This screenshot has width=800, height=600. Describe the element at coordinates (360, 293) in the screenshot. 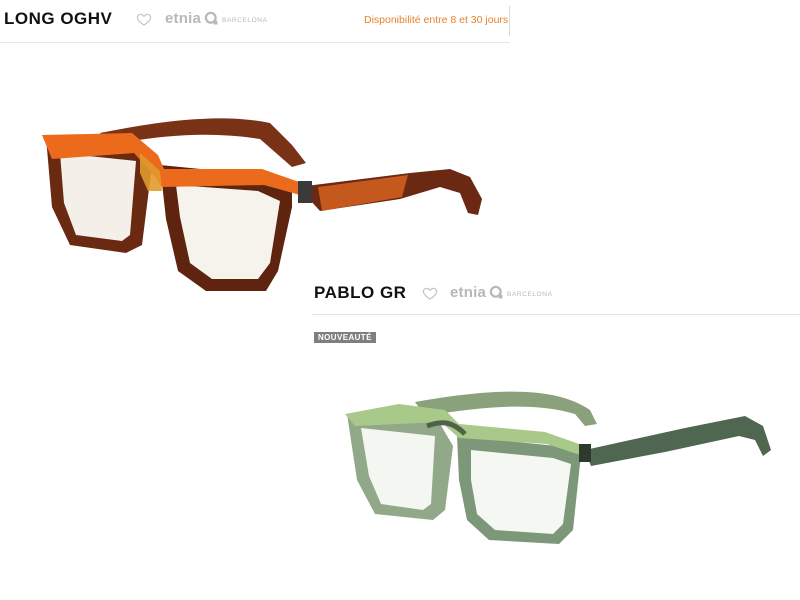

I see `product-title: PABLO GR` at that location.